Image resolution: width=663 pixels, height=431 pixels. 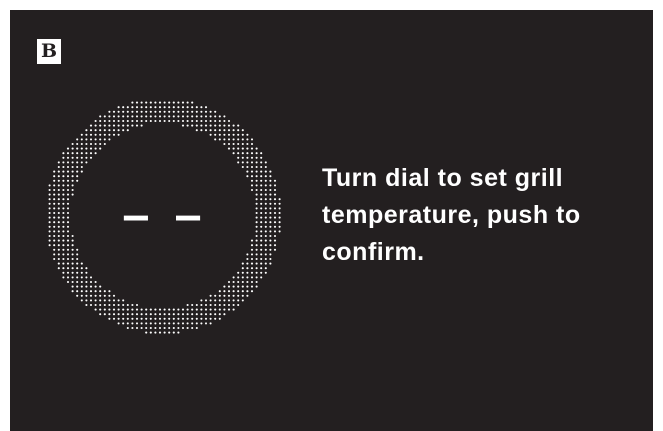 I want to click on panel-badge: B, so click(x=49, y=51).